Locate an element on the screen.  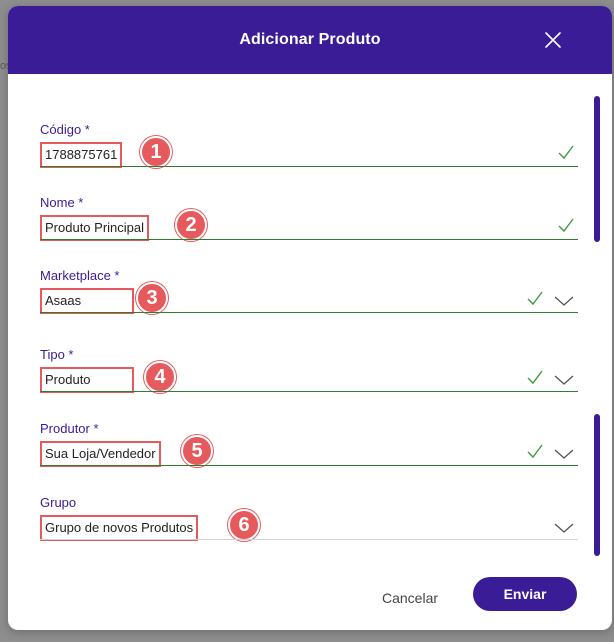
codigo-label: Código * is located at coordinates (65, 129).